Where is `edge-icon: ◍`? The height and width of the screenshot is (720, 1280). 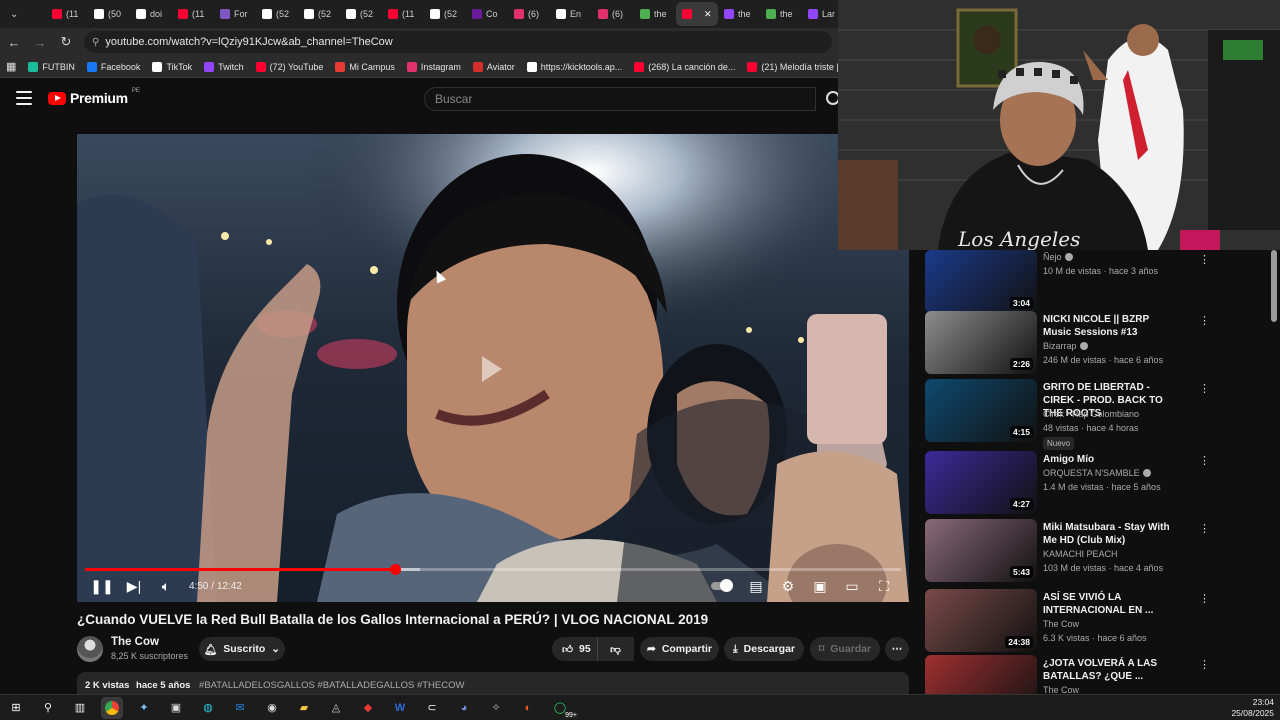
edge-icon: ◍ is located at coordinates (208, 708).